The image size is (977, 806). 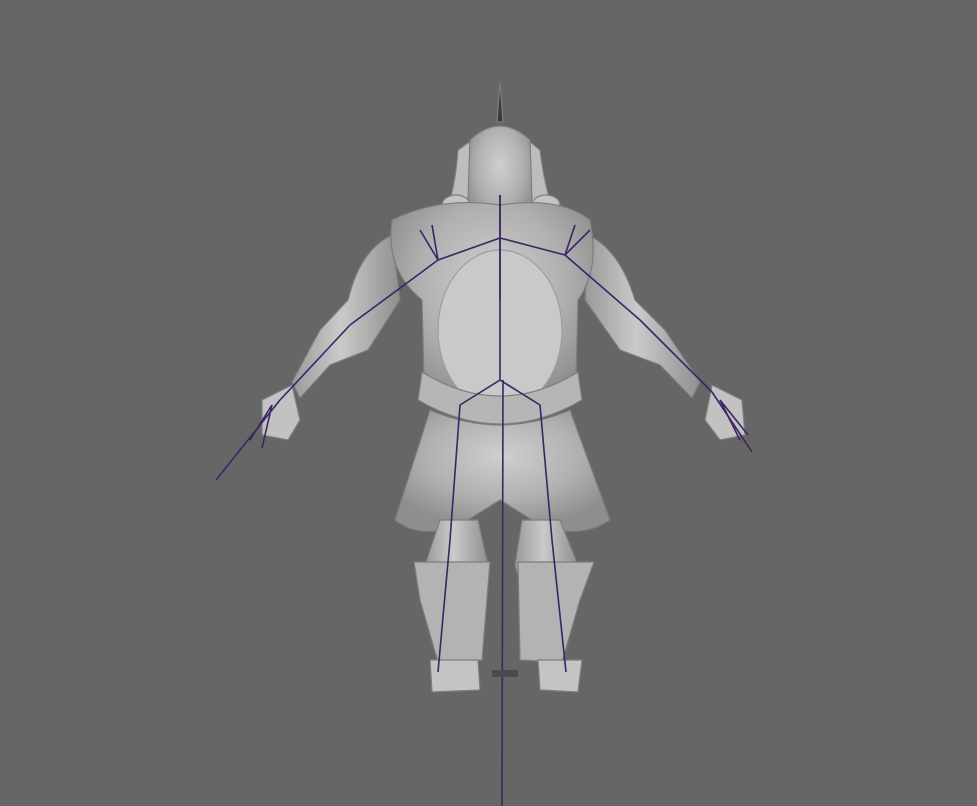 I want to click on head-antenna, so click(x=500, y=102).